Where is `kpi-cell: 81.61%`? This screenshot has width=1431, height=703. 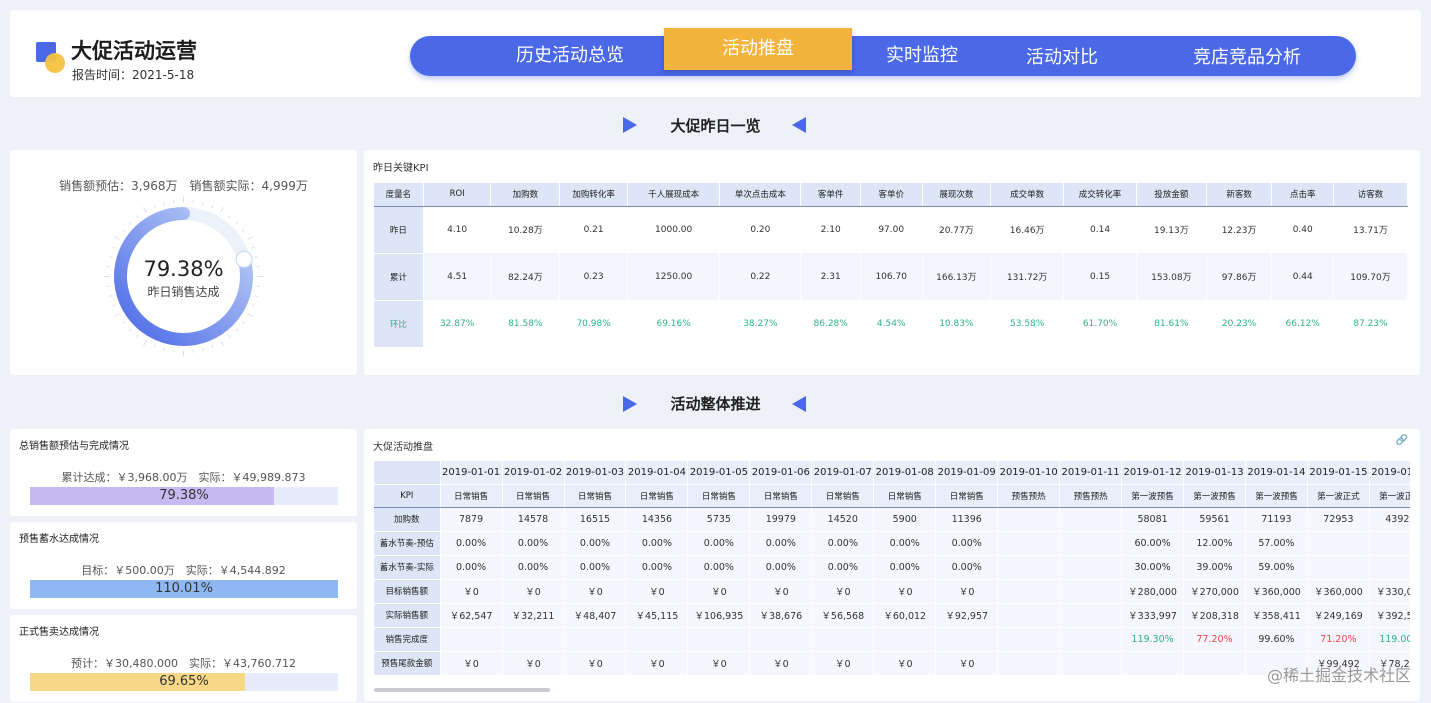
kpi-cell: 81.61% is located at coordinates (1171, 323).